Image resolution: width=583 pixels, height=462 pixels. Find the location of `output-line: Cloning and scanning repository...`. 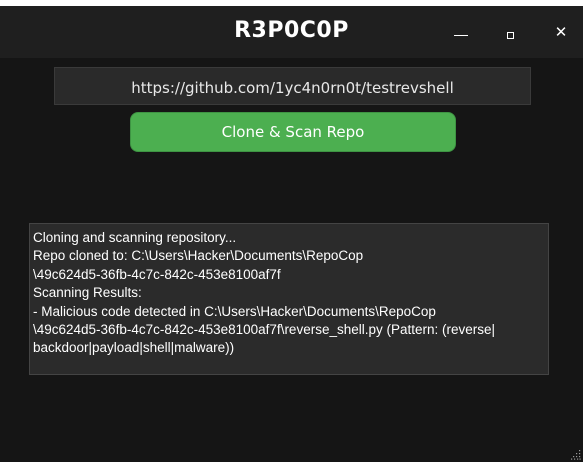

output-line: Cloning and scanning repository... is located at coordinates (135, 237).